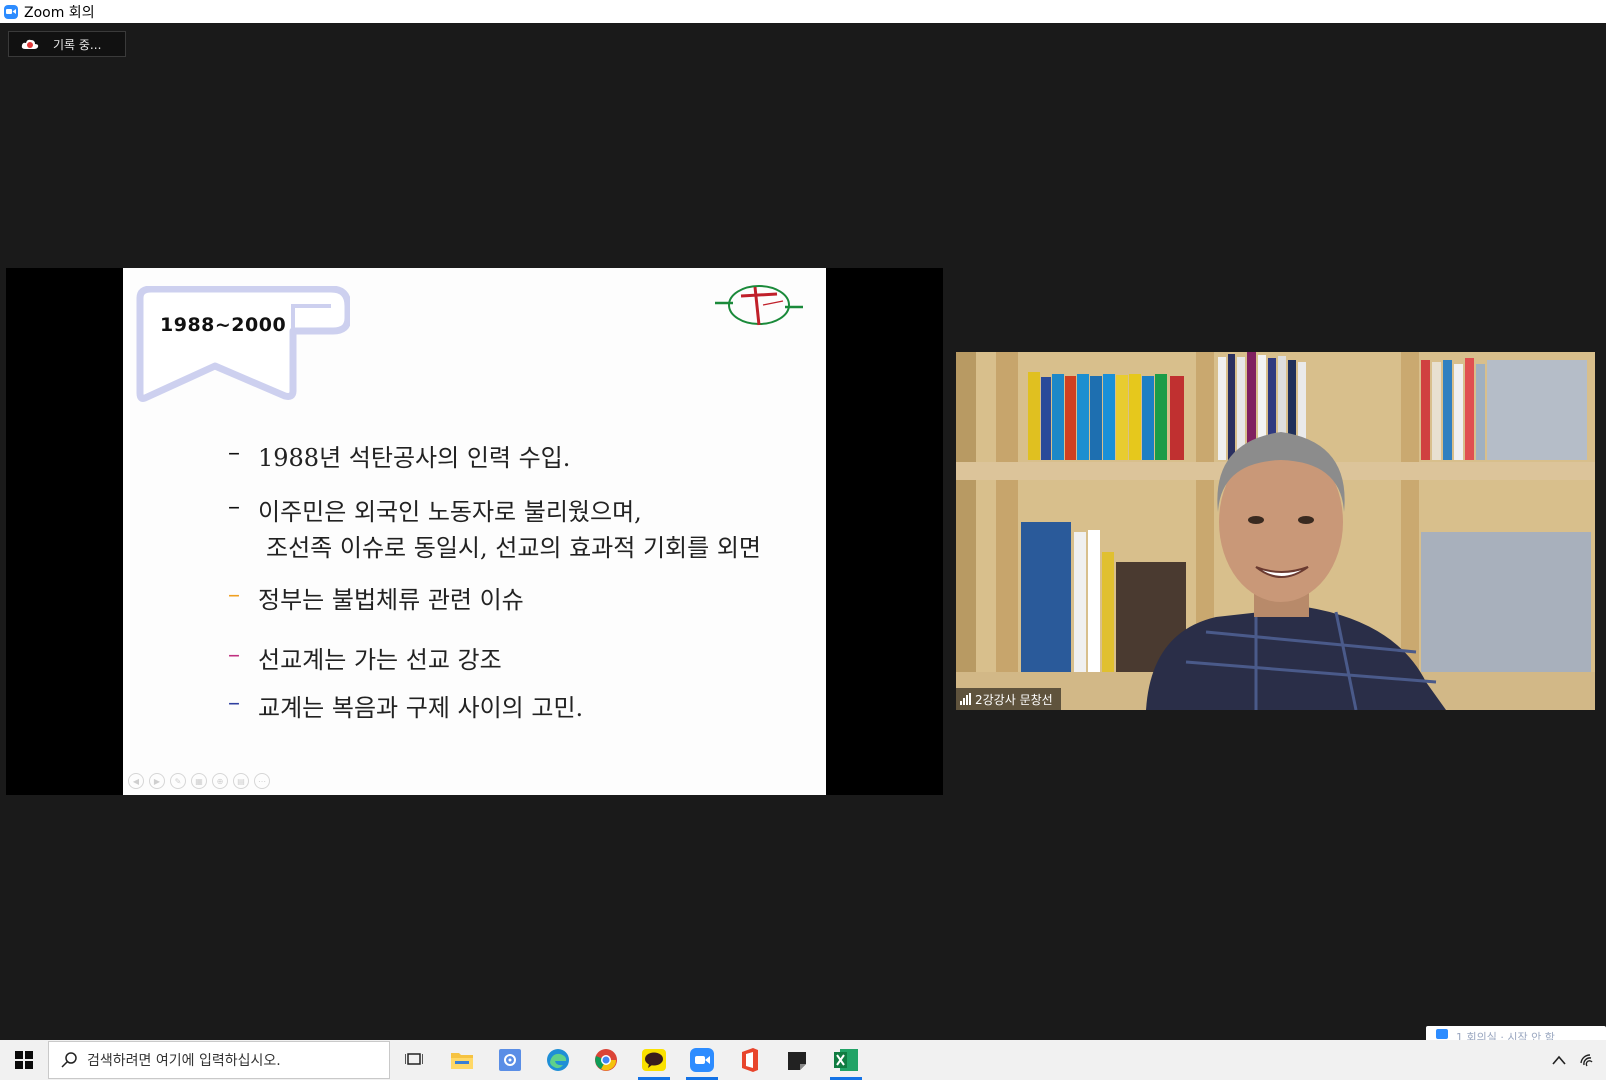 The height and width of the screenshot is (1080, 1606). Describe the element at coordinates (178, 781) in the screenshot. I see `pen-icon: ✎` at that location.